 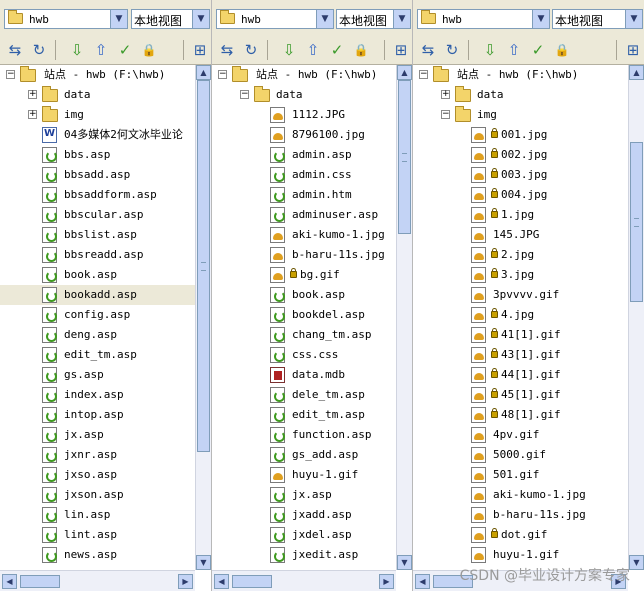 I want to click on tree-file-row: edit_tm.asp, so click(x=97, y=355).